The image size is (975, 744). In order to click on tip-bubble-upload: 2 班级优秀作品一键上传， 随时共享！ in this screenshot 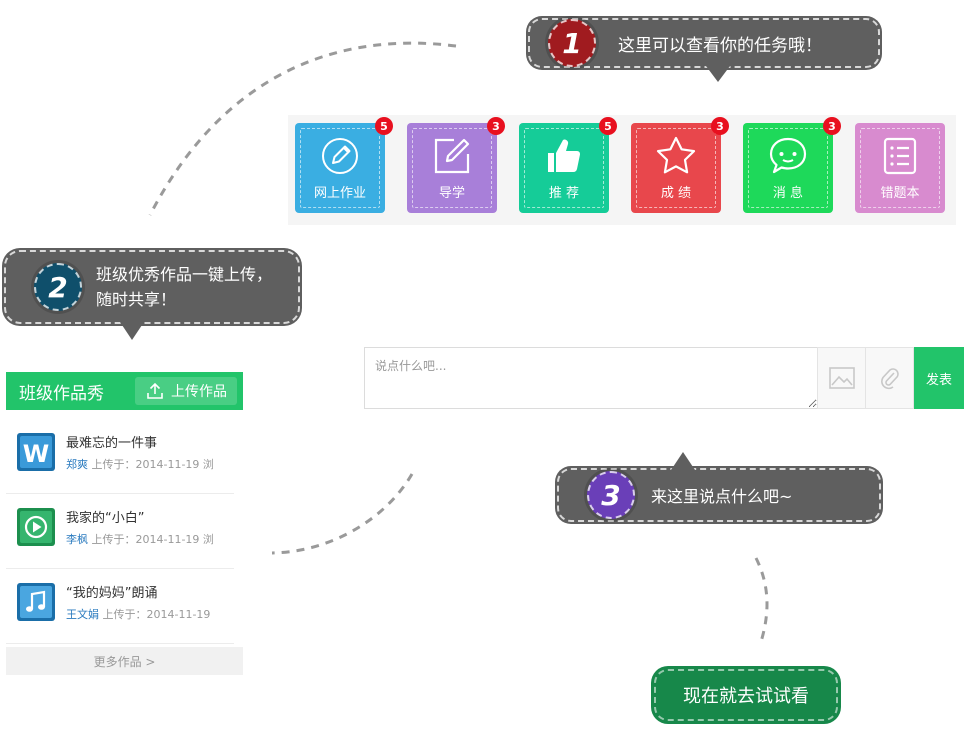, I will do `click(152, 295)`.